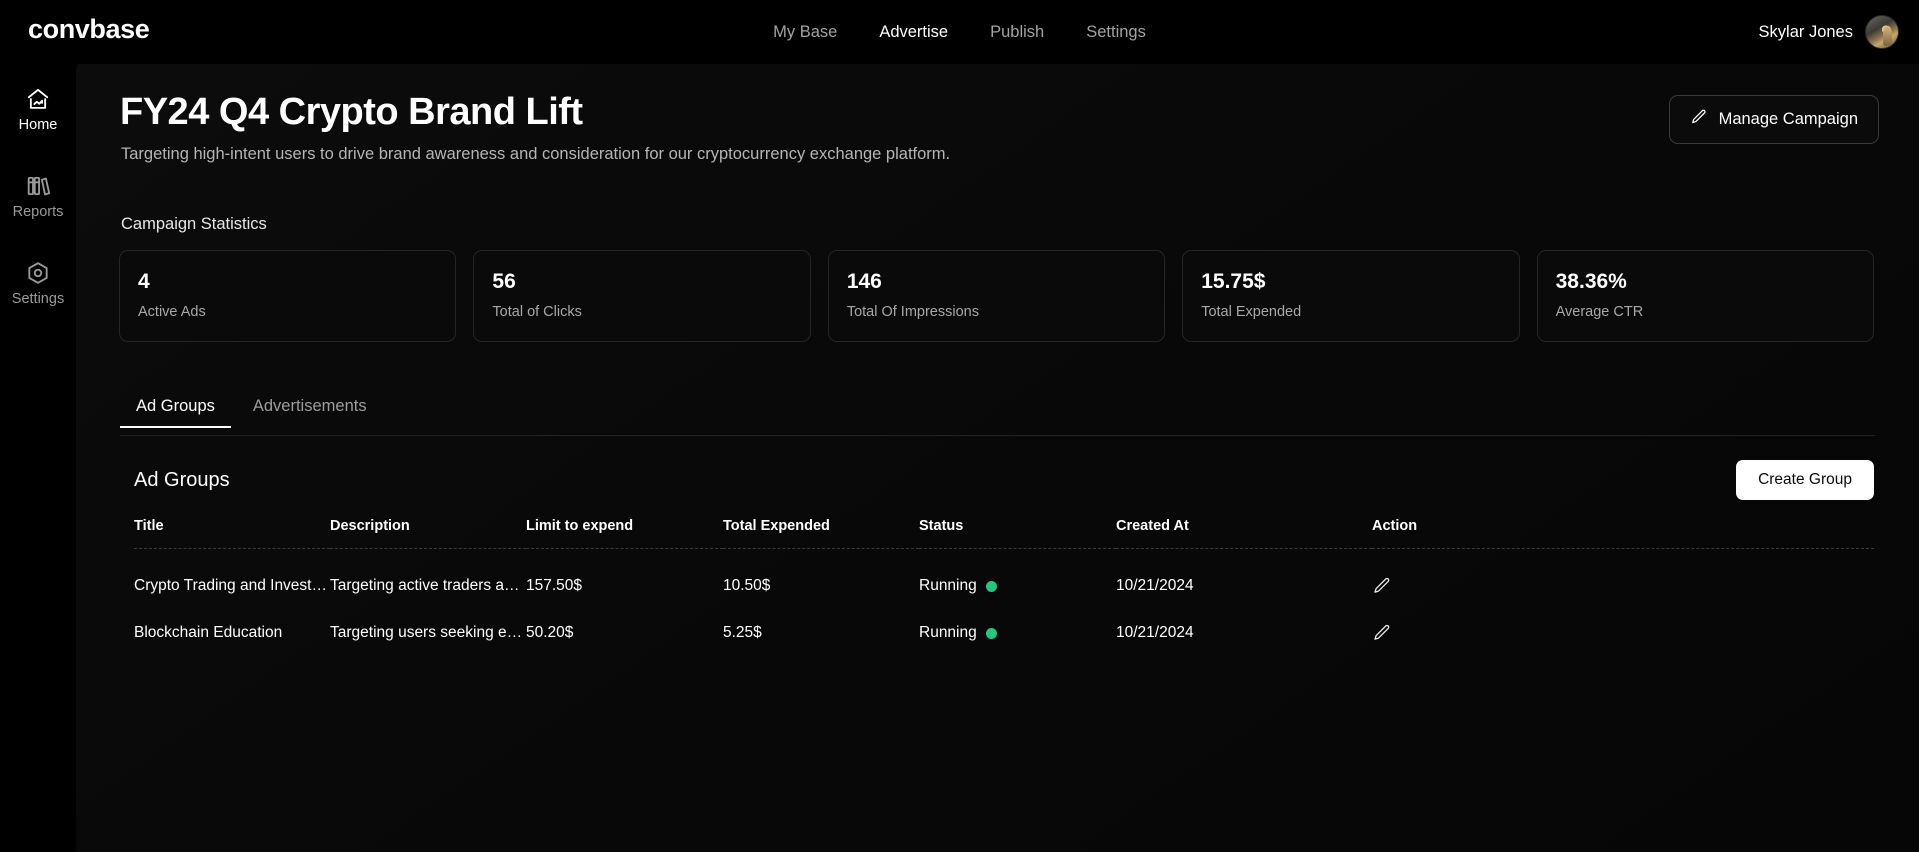 The image size is (1919, 852). What do you see at coordinates (504, 281) in the screenshot?
I see `stat-value: 56` at bounding box center [504, 281].